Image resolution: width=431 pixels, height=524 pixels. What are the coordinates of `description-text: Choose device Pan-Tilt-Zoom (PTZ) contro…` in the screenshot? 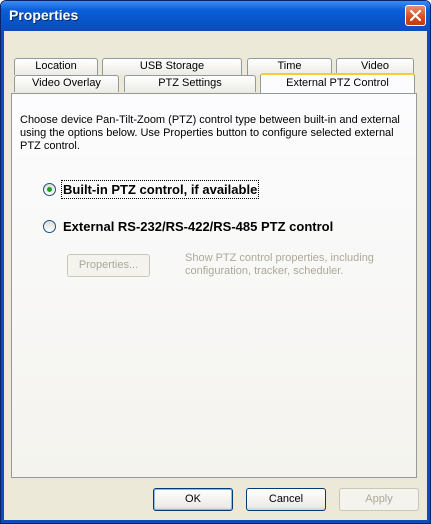 It's located at (210, 133).